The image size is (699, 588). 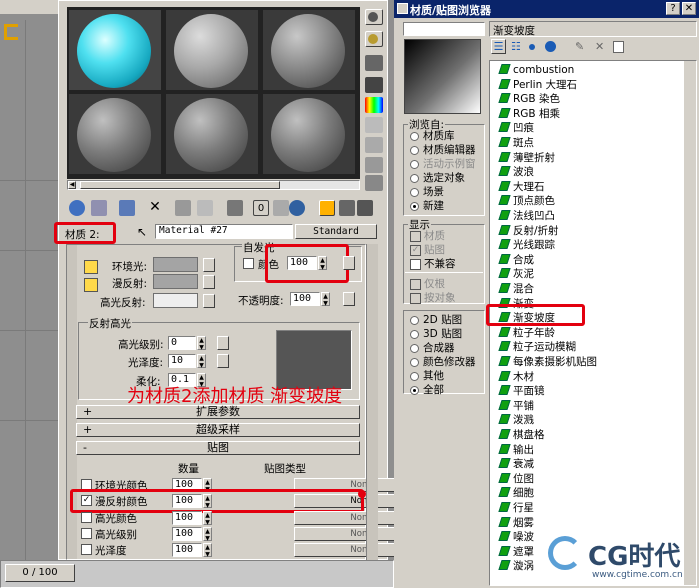 I want to click on background-icon, so click(x=374, y=63).